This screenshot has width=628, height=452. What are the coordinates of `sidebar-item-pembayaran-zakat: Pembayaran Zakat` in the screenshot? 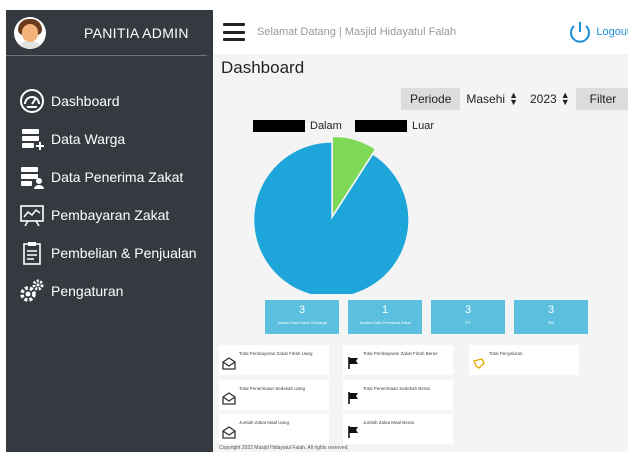 It's located at (109, 215).